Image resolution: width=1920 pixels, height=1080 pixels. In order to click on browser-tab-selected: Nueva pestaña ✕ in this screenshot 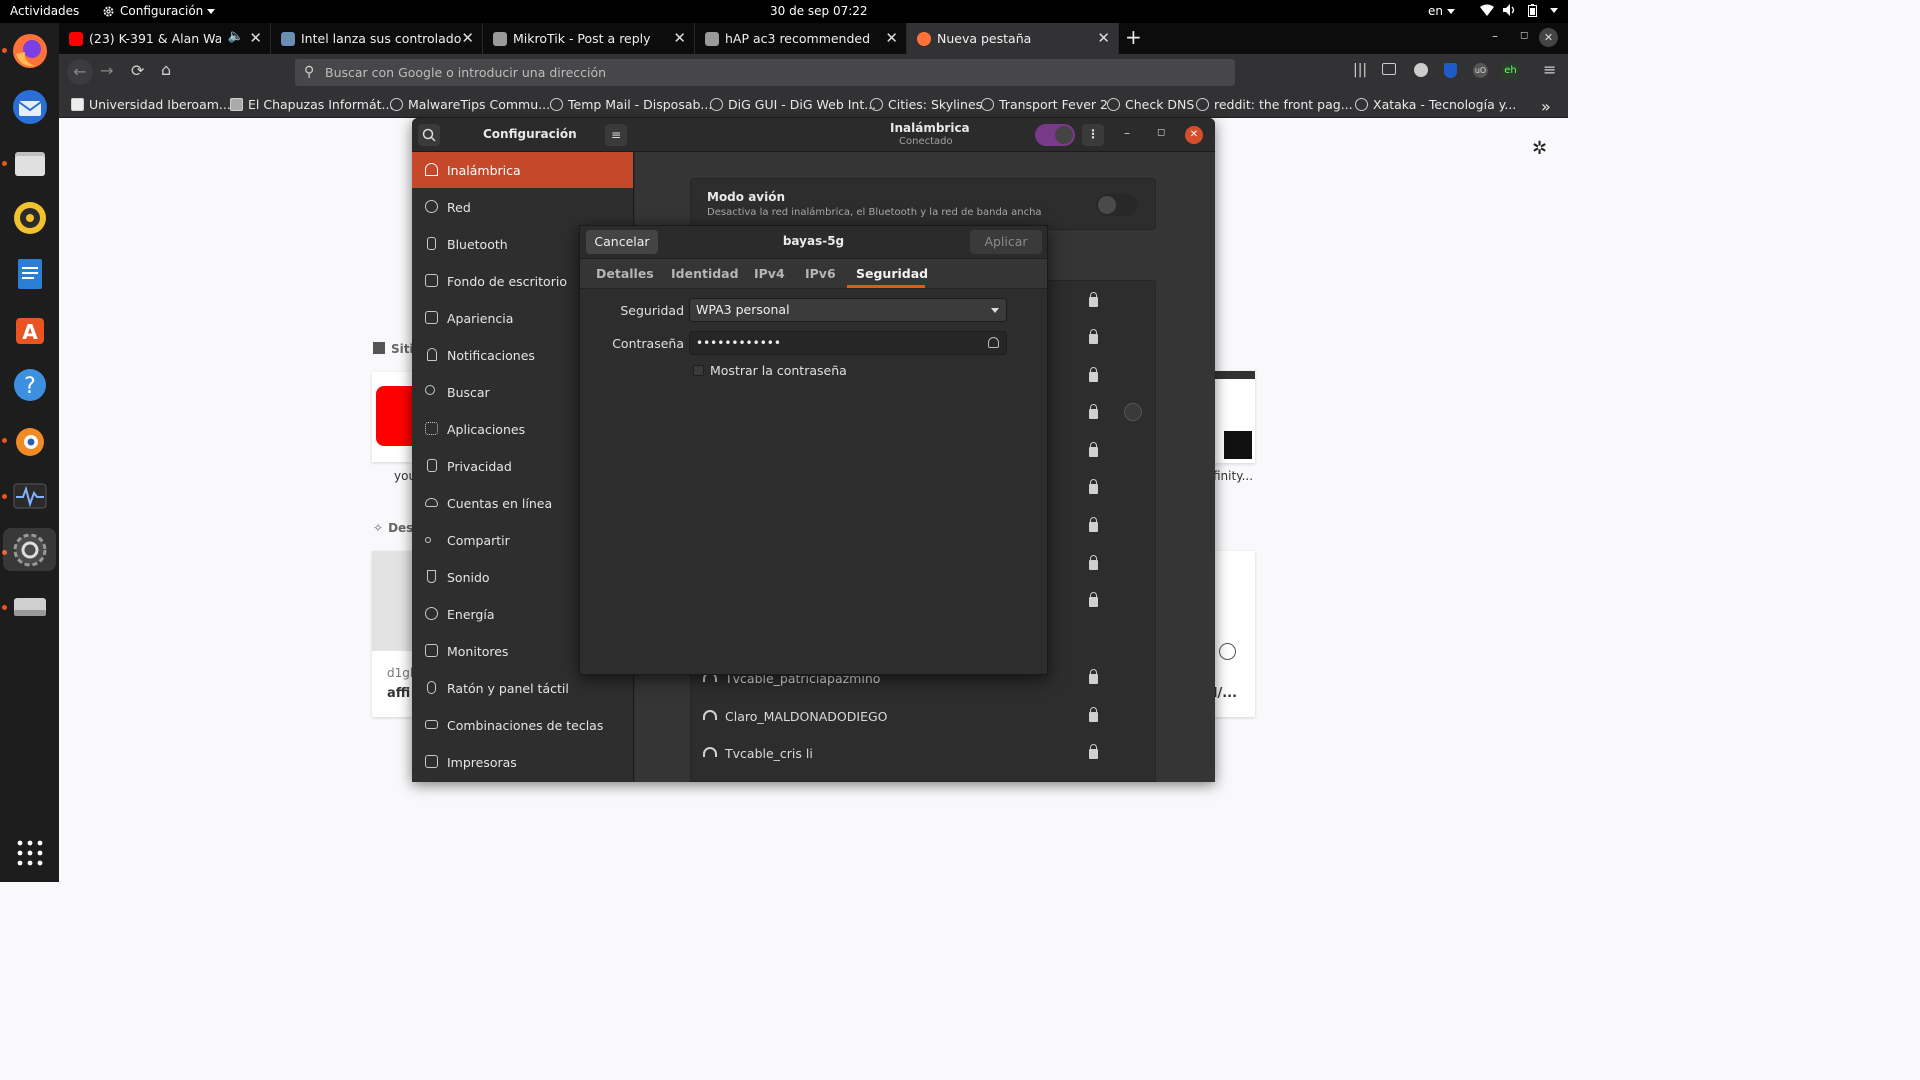, I will do `click(1013, 38)`.